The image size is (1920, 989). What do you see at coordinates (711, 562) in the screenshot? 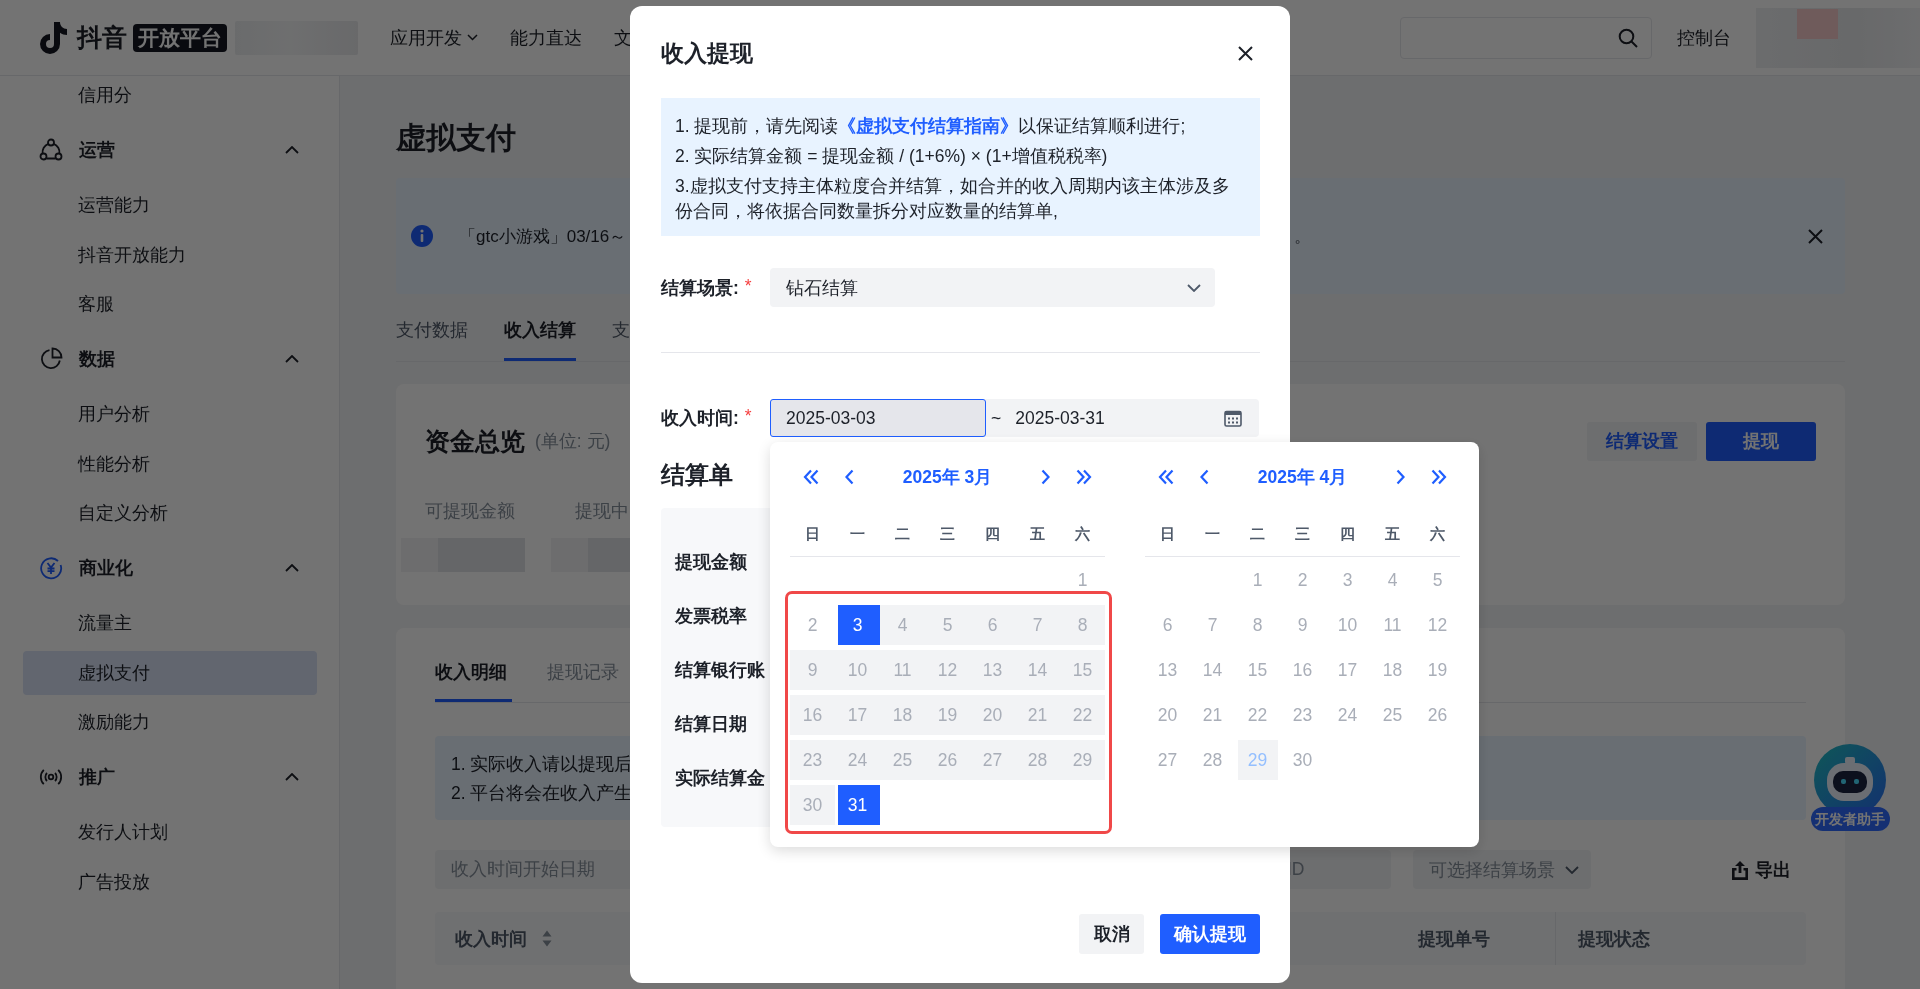
I see `field-label: 提现金额` at bounding box center [711, 562].